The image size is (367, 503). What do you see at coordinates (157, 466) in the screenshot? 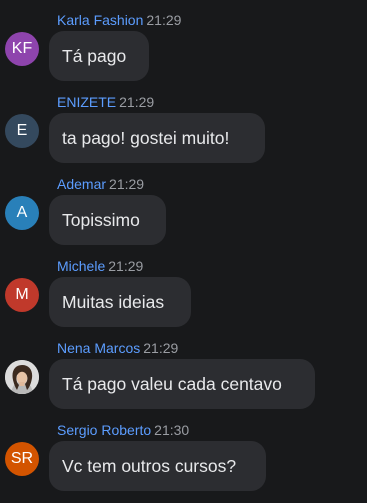
I see `message-bubble: Vc tem outros cursos?` at bounding box center [157, 466].